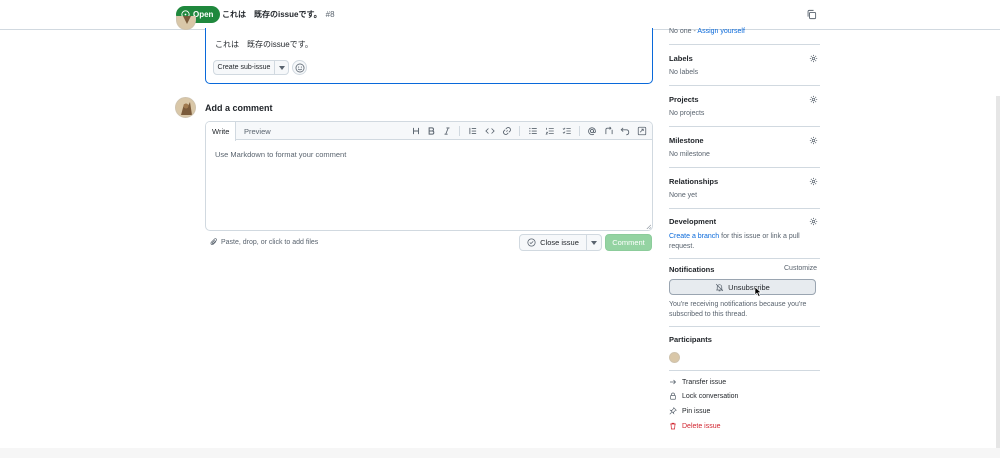  Describe the element at coordinates (625, 131) in the screenshot. I see `undo-icon` at that location.